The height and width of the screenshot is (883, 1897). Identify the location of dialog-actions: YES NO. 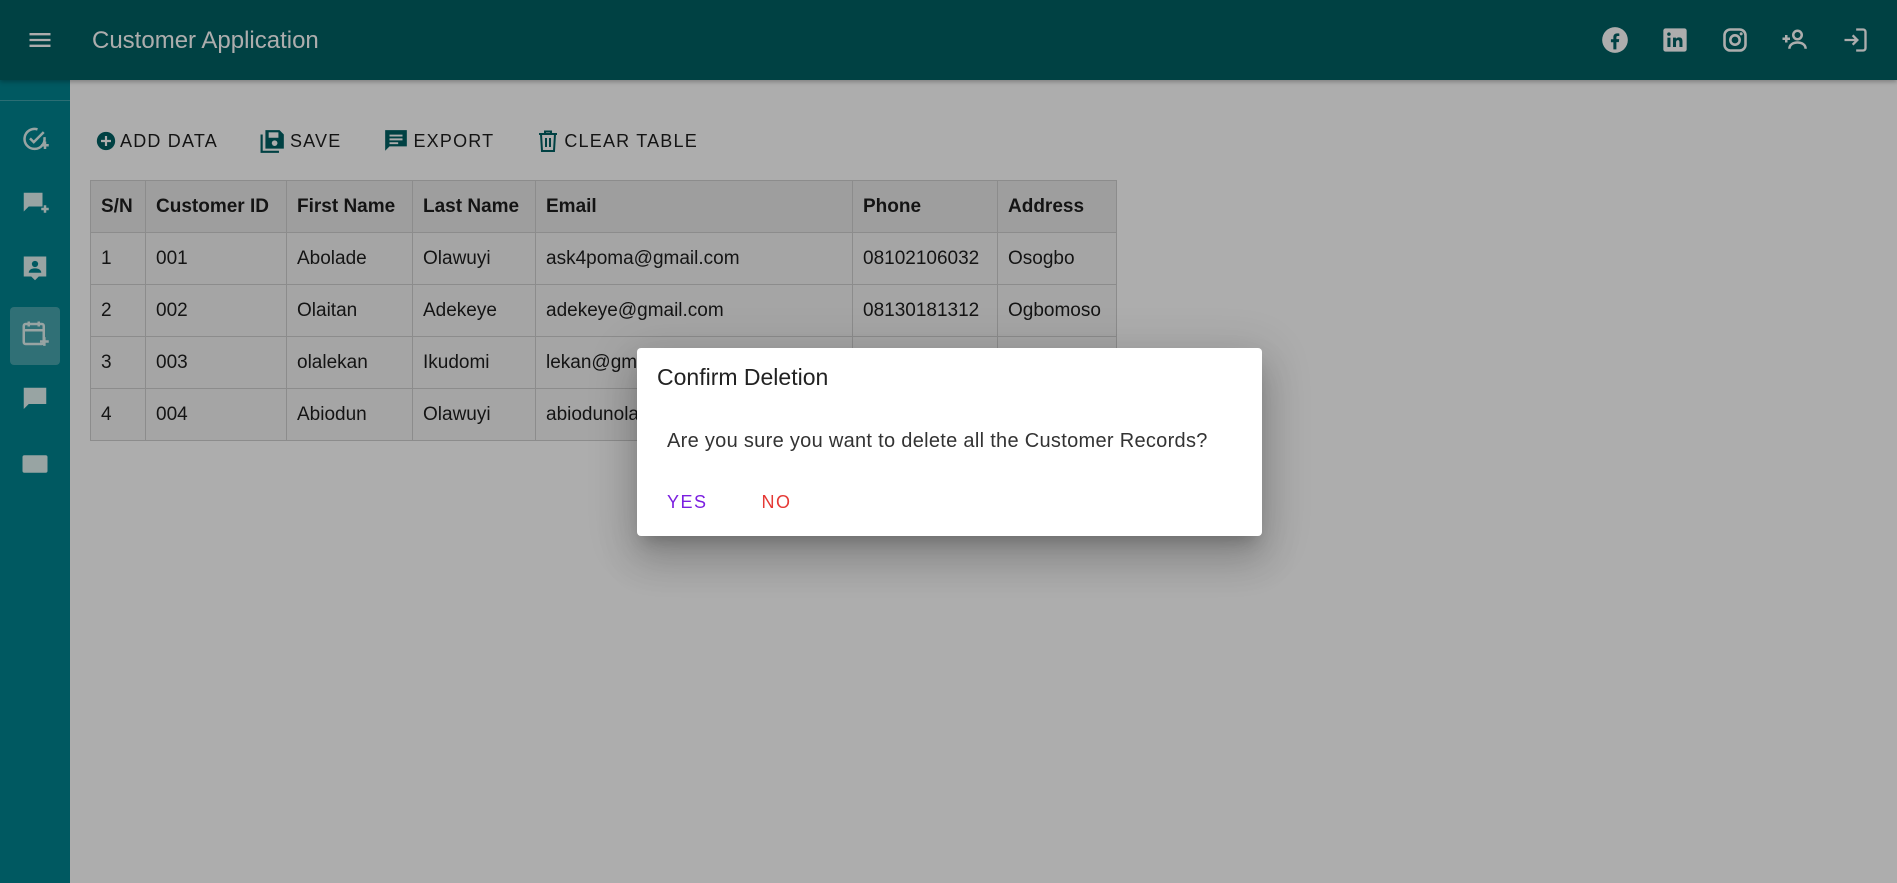
(729, 502).